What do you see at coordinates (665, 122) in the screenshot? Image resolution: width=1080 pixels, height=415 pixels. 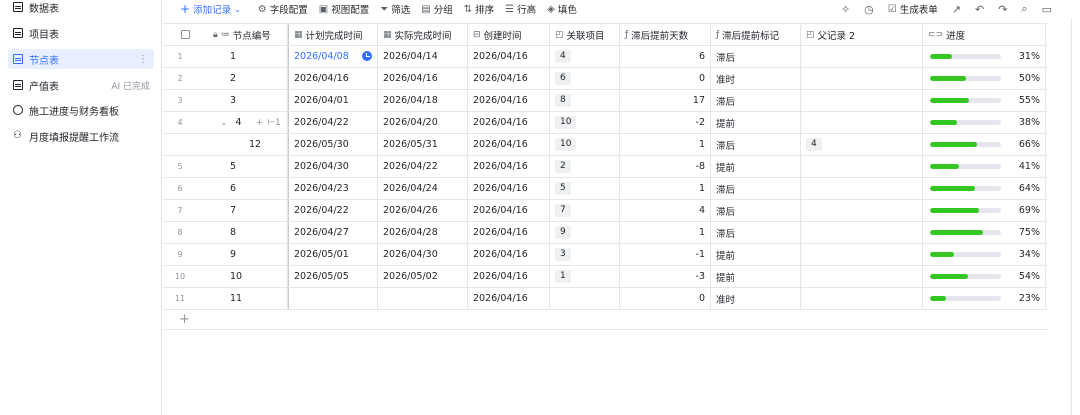 I see `cell-days: -2` at bounding box center [665, 122].